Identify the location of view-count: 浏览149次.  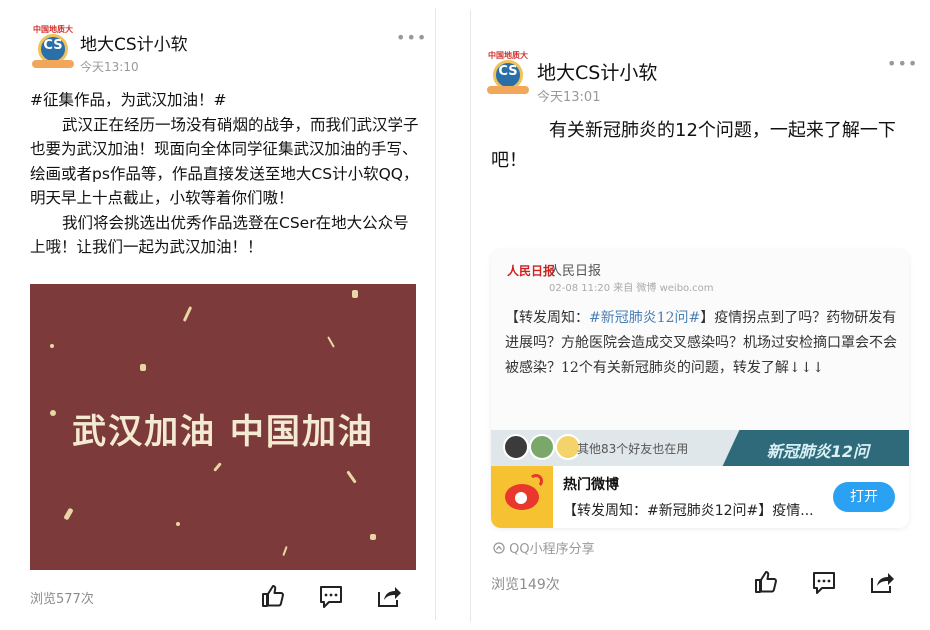
(525, 585).